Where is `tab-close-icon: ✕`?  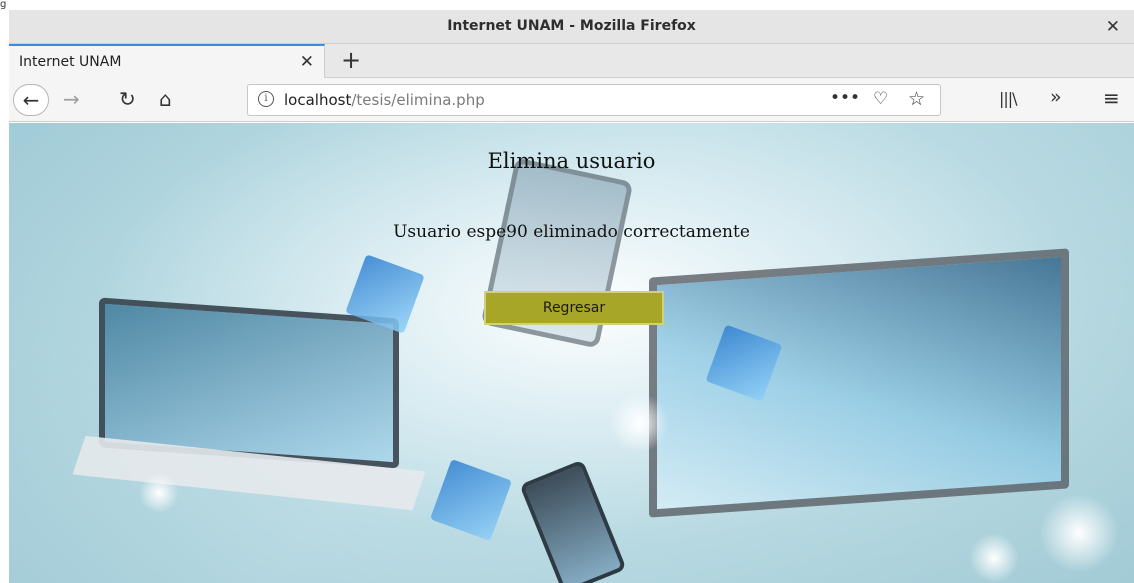
tab-close-icon: ✕ is located at coordinates (307, 62).